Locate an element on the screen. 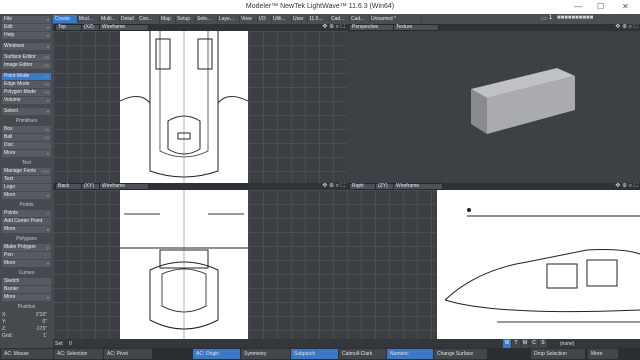 The image size is (640, 360). tool-manage-fonts: Manage Fonts F10 is located at coordinates (26, 171).